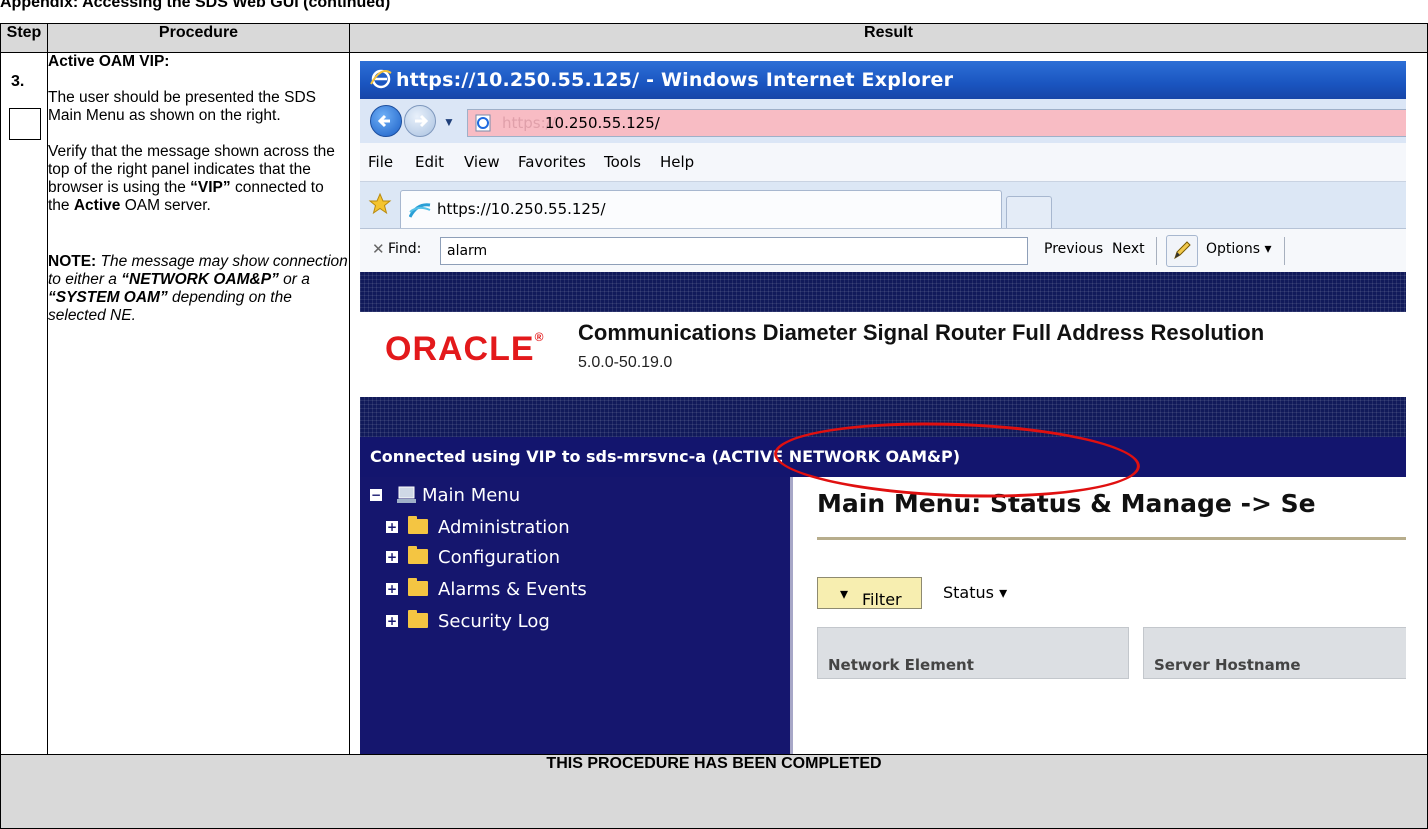 This screenshot has height=829, width=1428. Describe the element at coordinates (677, 162) in the screenshot. I see `menu-help: Help` at that location.